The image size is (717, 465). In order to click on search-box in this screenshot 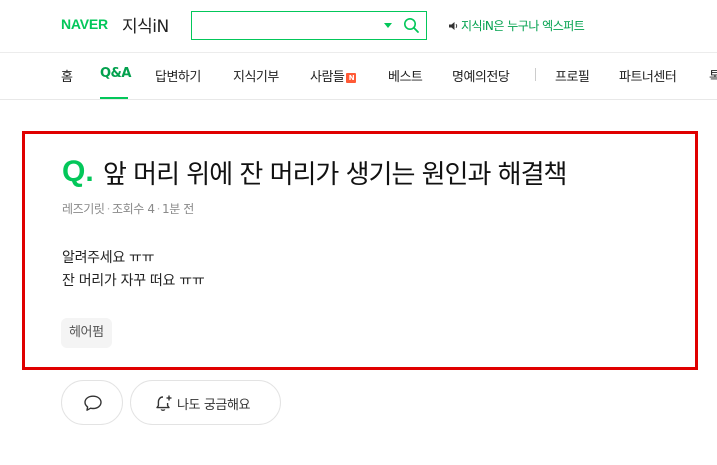, I will do `click(309, 25)`.